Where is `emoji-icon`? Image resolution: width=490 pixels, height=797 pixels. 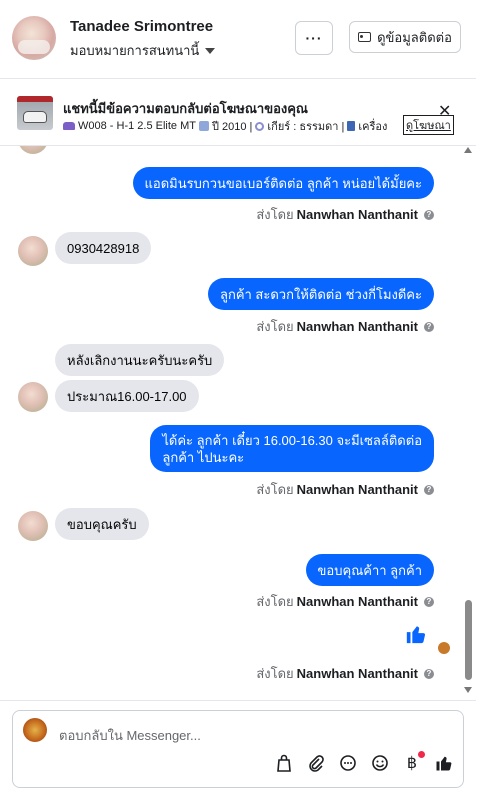 emoji-icon is located at coordinates (380, 763).